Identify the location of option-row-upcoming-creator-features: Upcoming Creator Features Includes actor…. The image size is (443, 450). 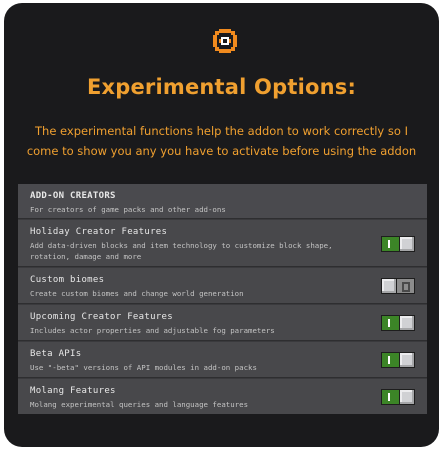
(222, 323).